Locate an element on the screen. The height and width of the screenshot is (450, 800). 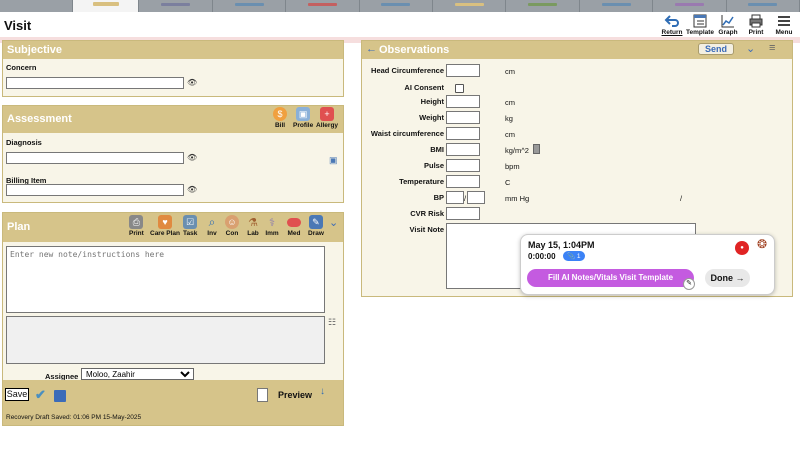
arrow-left-icon: ← is located at coordinates (371, 49).